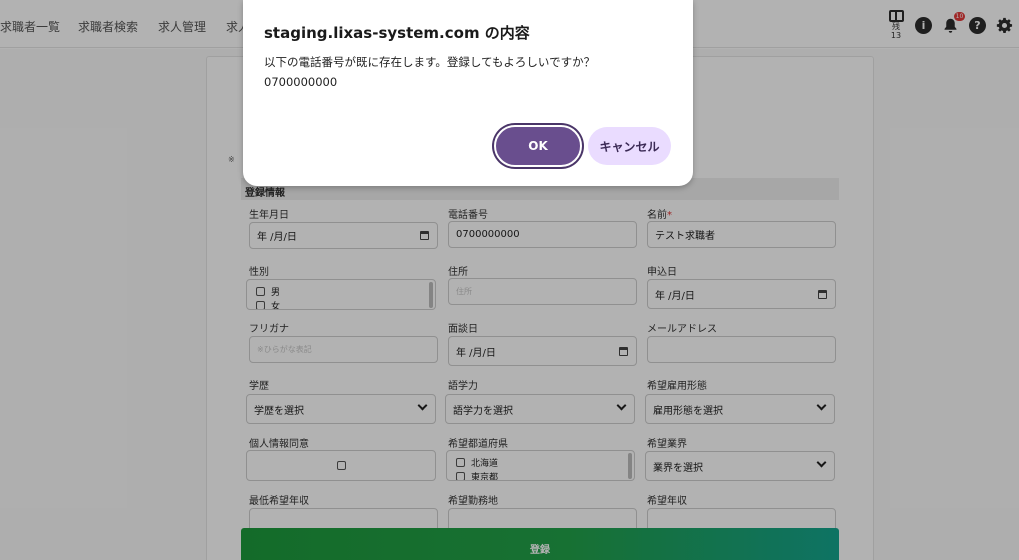 This screenshot has height=560, width=1019. I want to click on dialog-phone: 0700000000, so click(301, 82).